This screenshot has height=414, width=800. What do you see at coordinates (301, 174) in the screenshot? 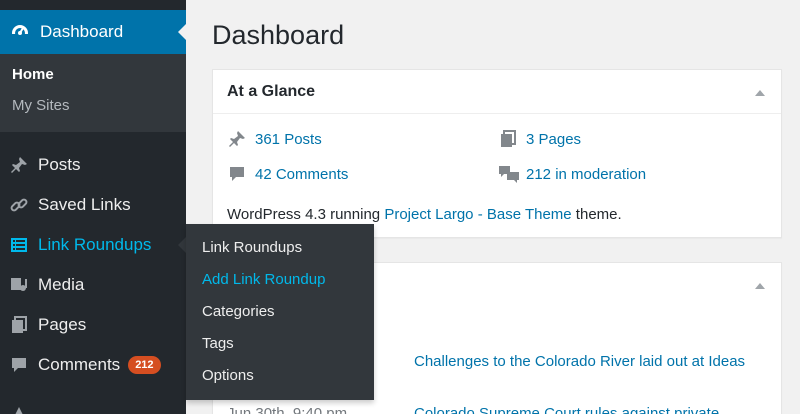
I see `comments-count-link: 42 Comments` at bounding box center [301, 174].